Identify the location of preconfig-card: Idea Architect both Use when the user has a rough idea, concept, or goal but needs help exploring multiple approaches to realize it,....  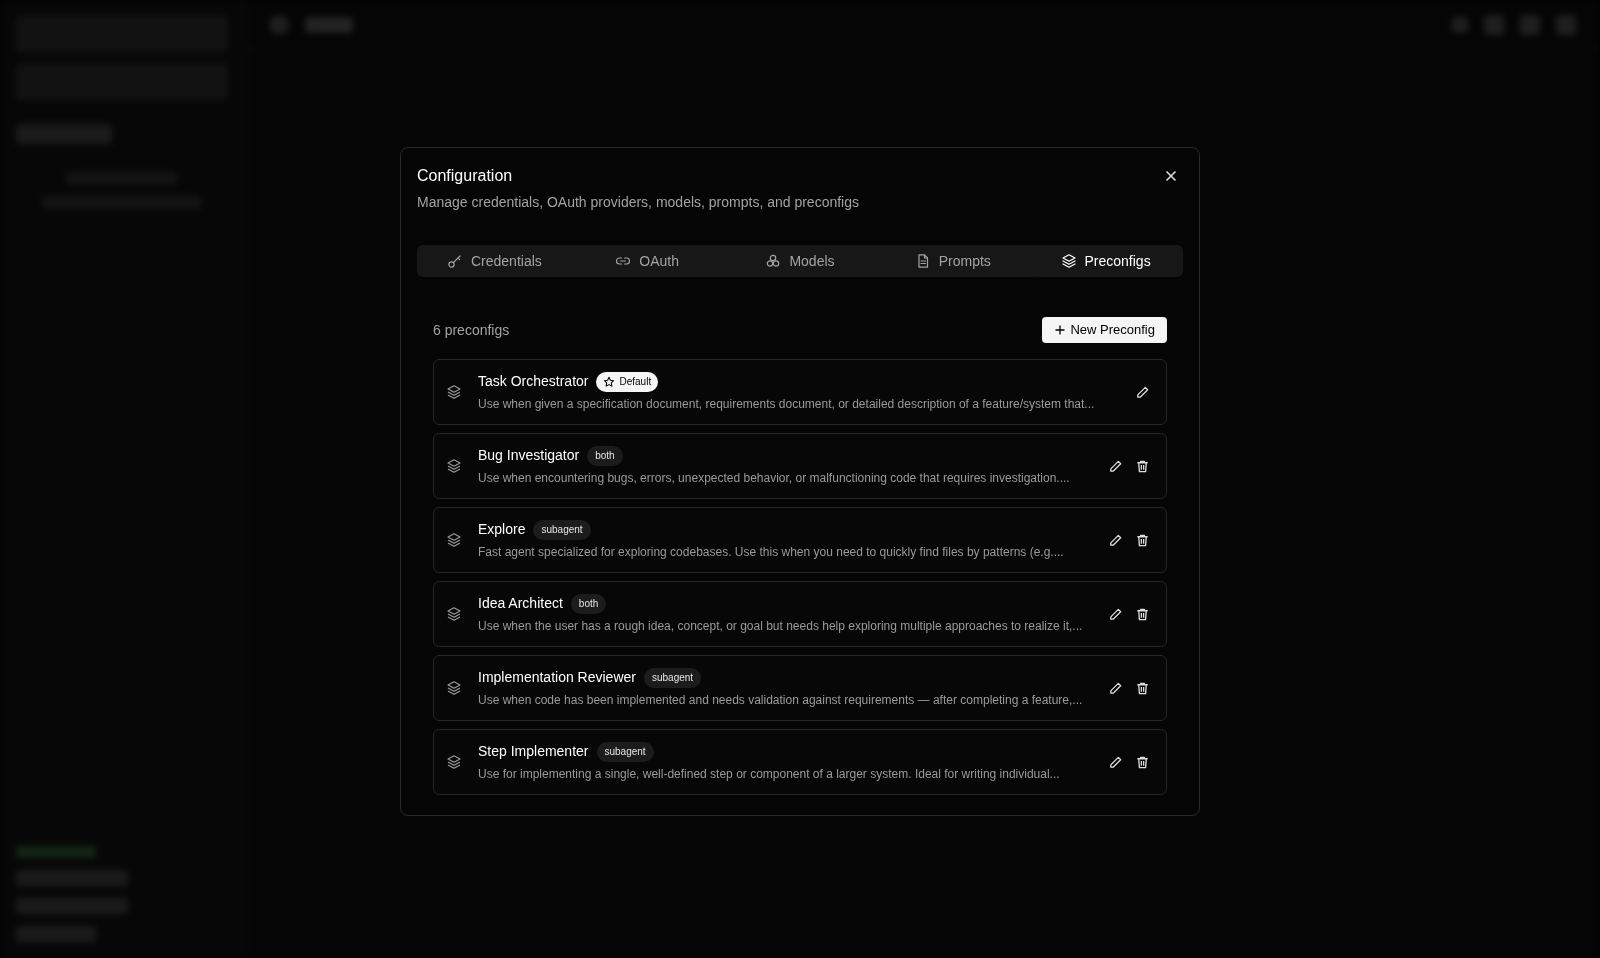
(800, 614).